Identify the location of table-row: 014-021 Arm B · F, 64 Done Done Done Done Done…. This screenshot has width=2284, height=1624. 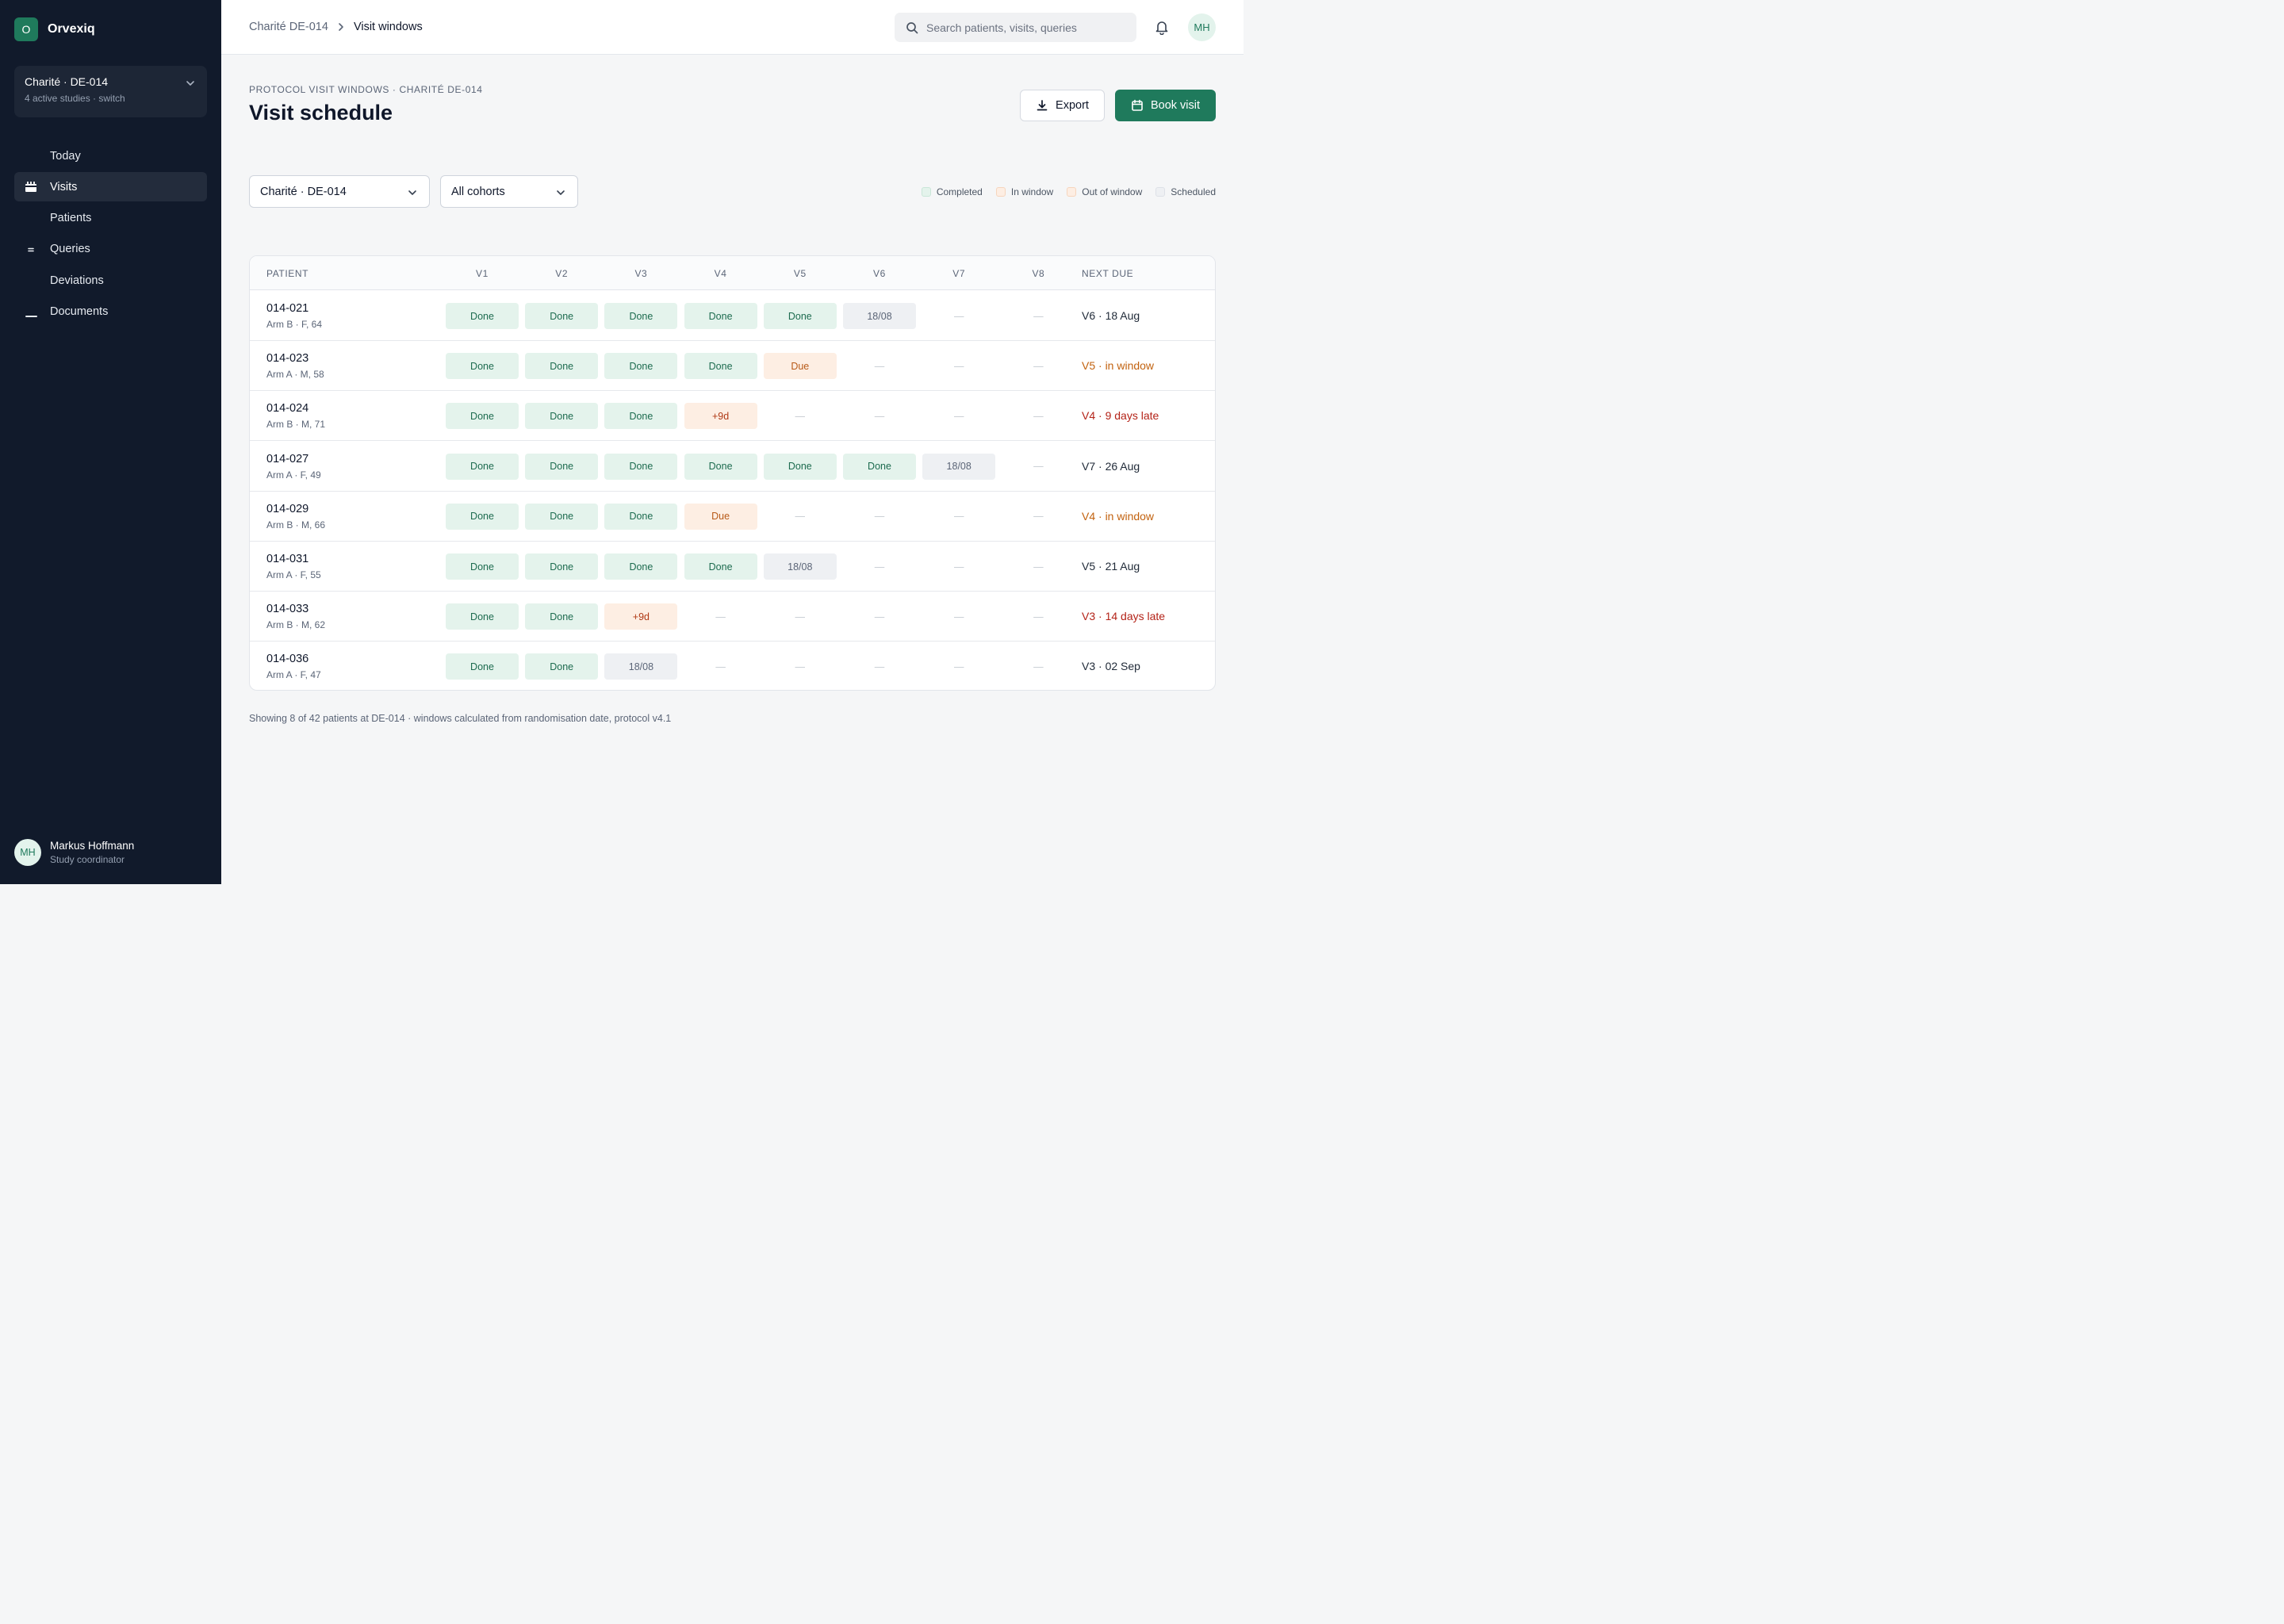
(732, 316).